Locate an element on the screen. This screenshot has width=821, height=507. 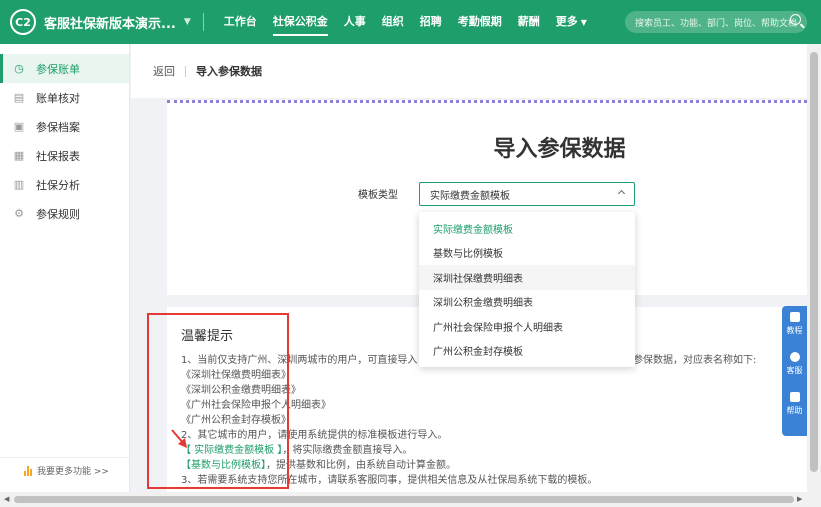
report-icon: ▦ is located at coordinates (19, 155).